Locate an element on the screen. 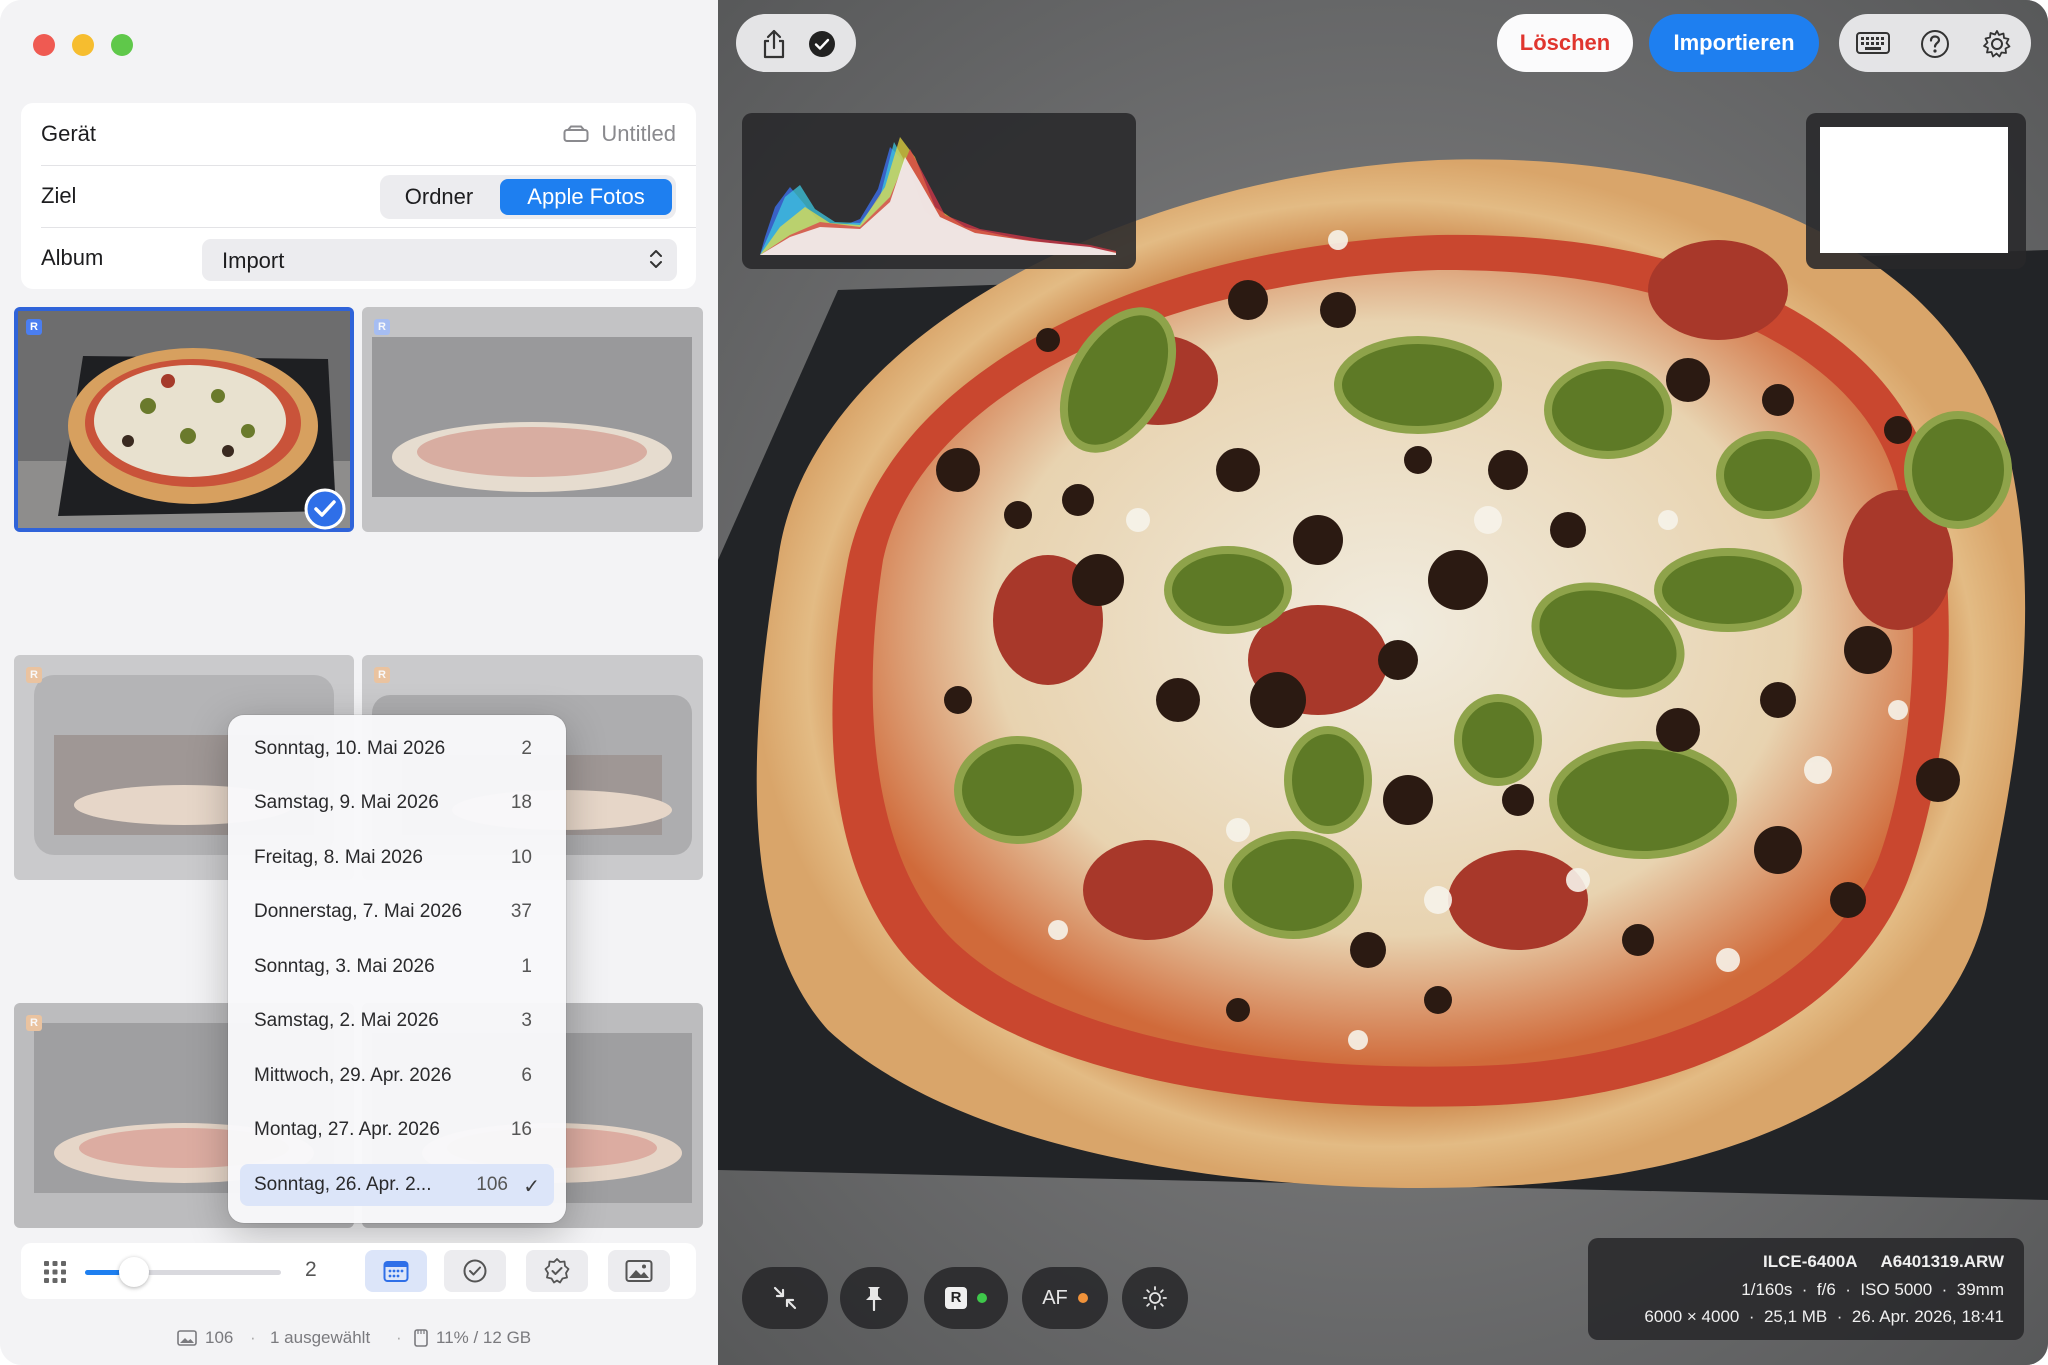 This screenshot has height=1365, width=2048. thumbnail: R is located at coordinates (532, 419).